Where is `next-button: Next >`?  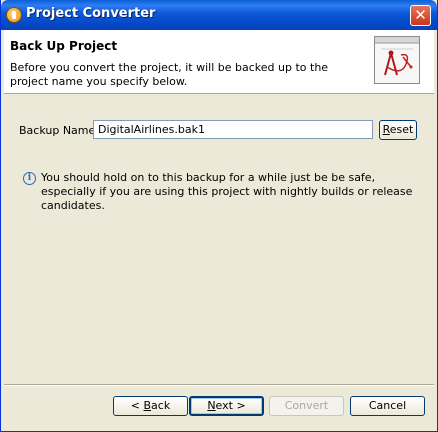
next-button: Next > is located at coordinates (226, 406).